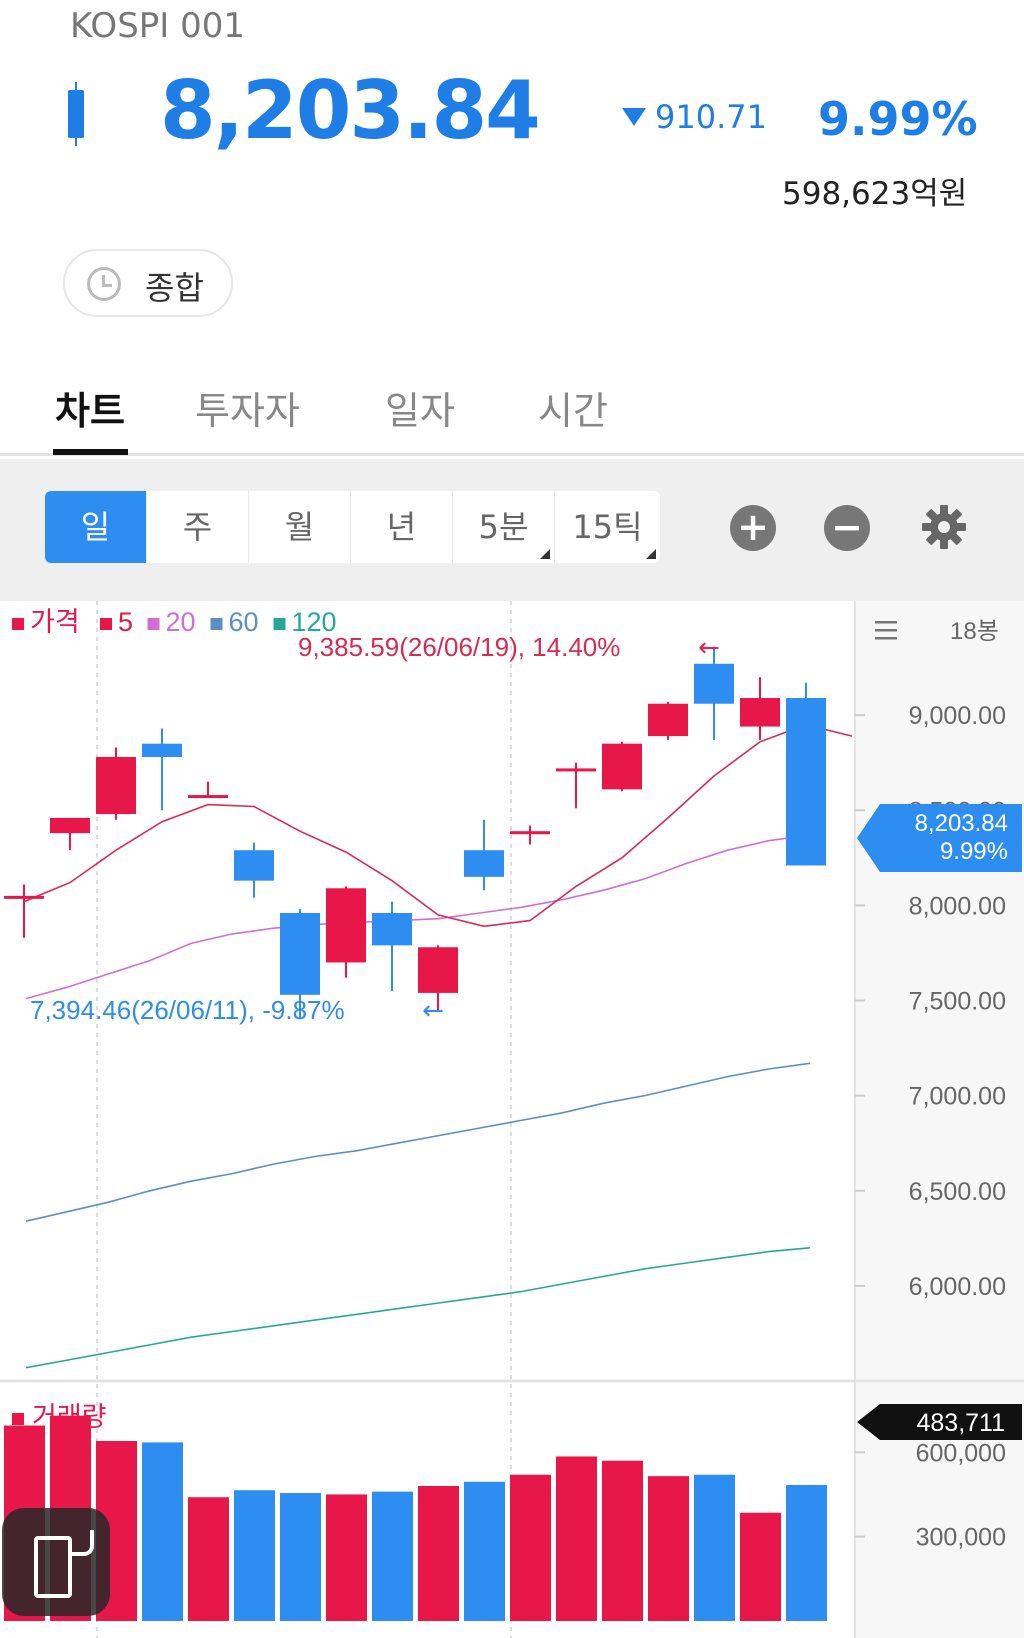  I want to click on price-axis-panel, so click(939, 1119).